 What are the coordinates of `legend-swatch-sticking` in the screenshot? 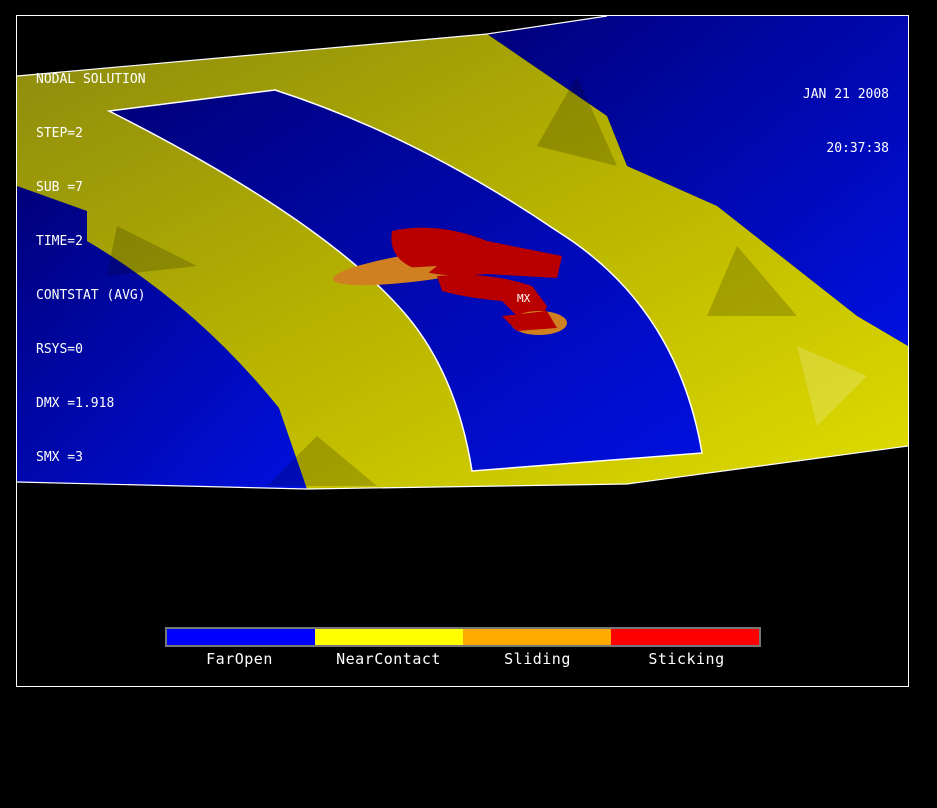 It's located at (685, 637).